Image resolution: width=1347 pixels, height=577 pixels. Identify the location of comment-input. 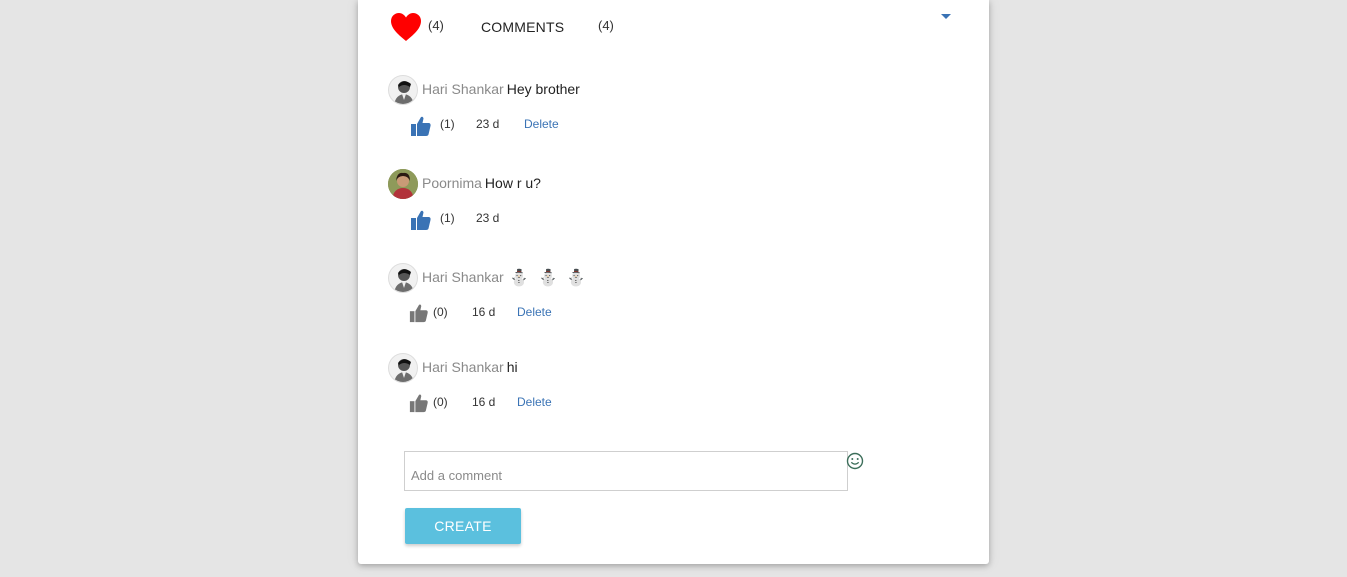
(626, 471).